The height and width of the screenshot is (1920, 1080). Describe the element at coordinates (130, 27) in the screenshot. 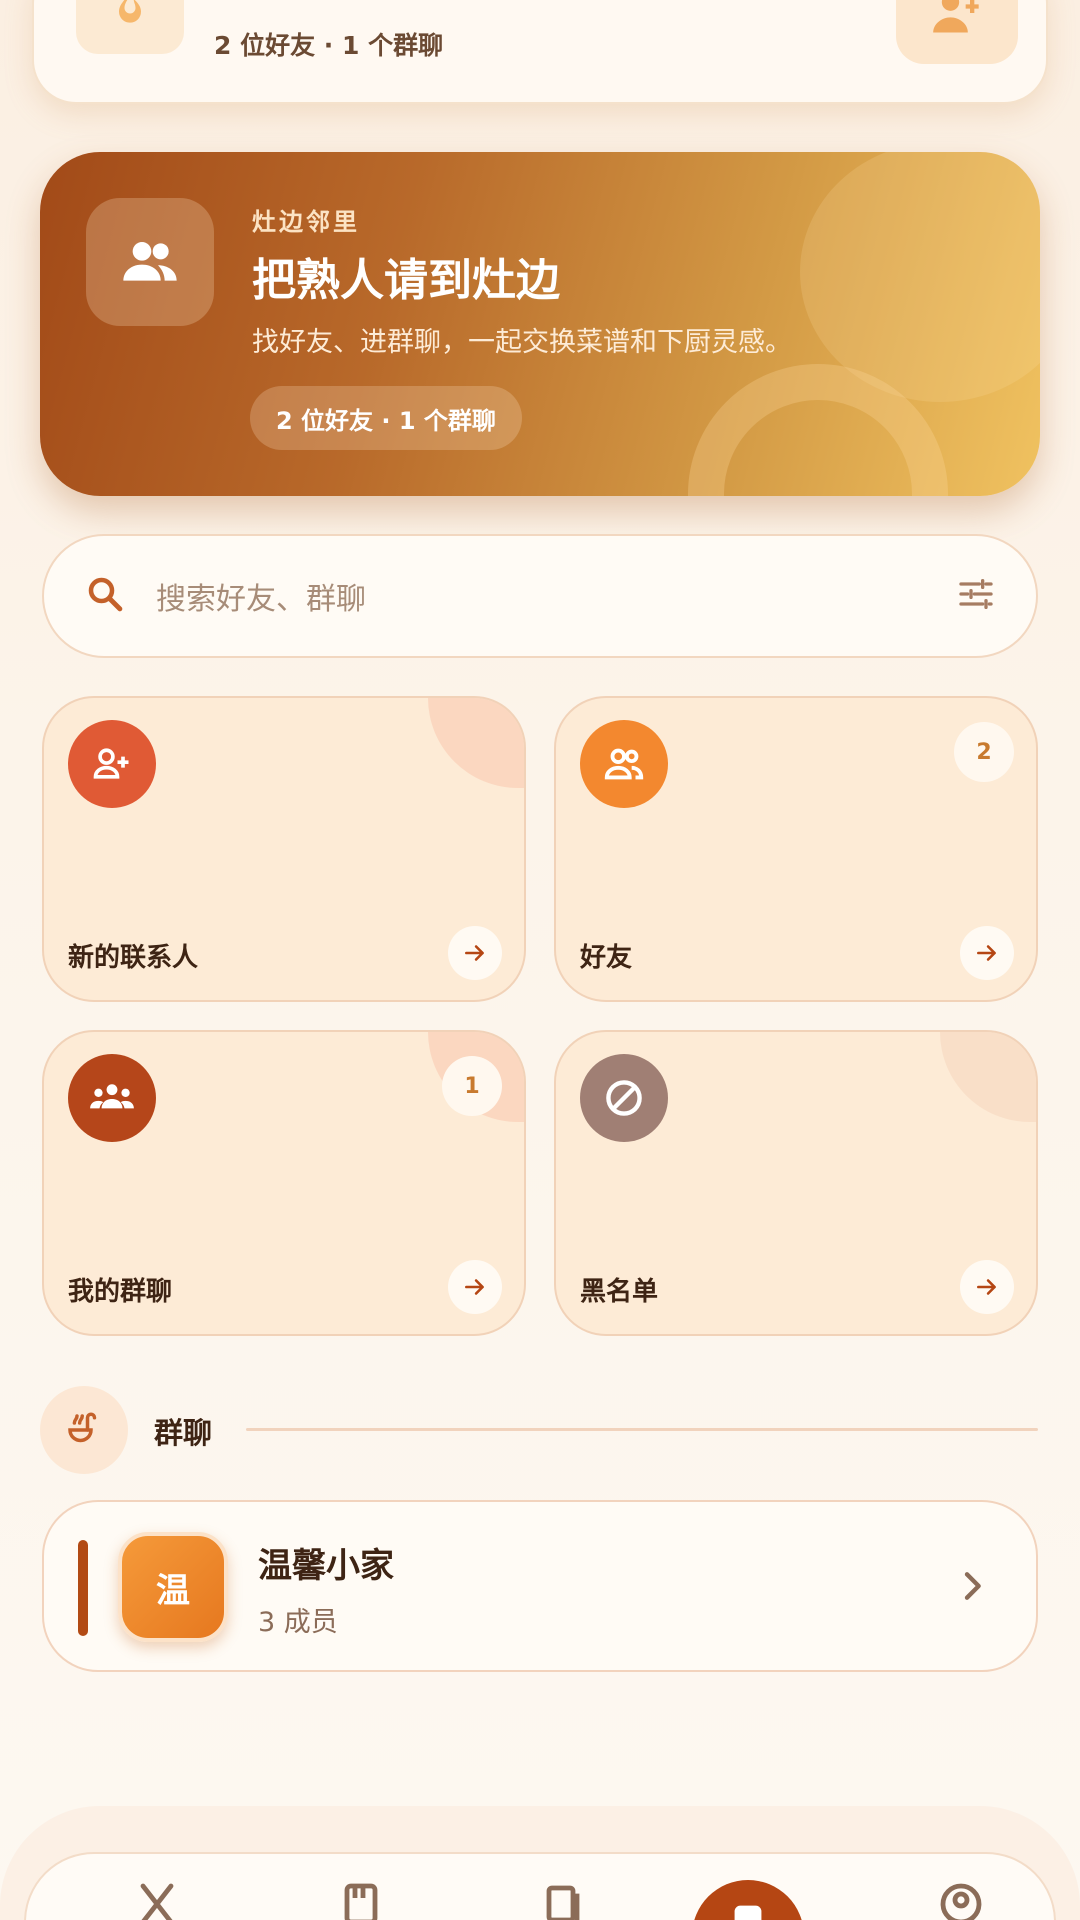

I see `flame-icon` at that location.